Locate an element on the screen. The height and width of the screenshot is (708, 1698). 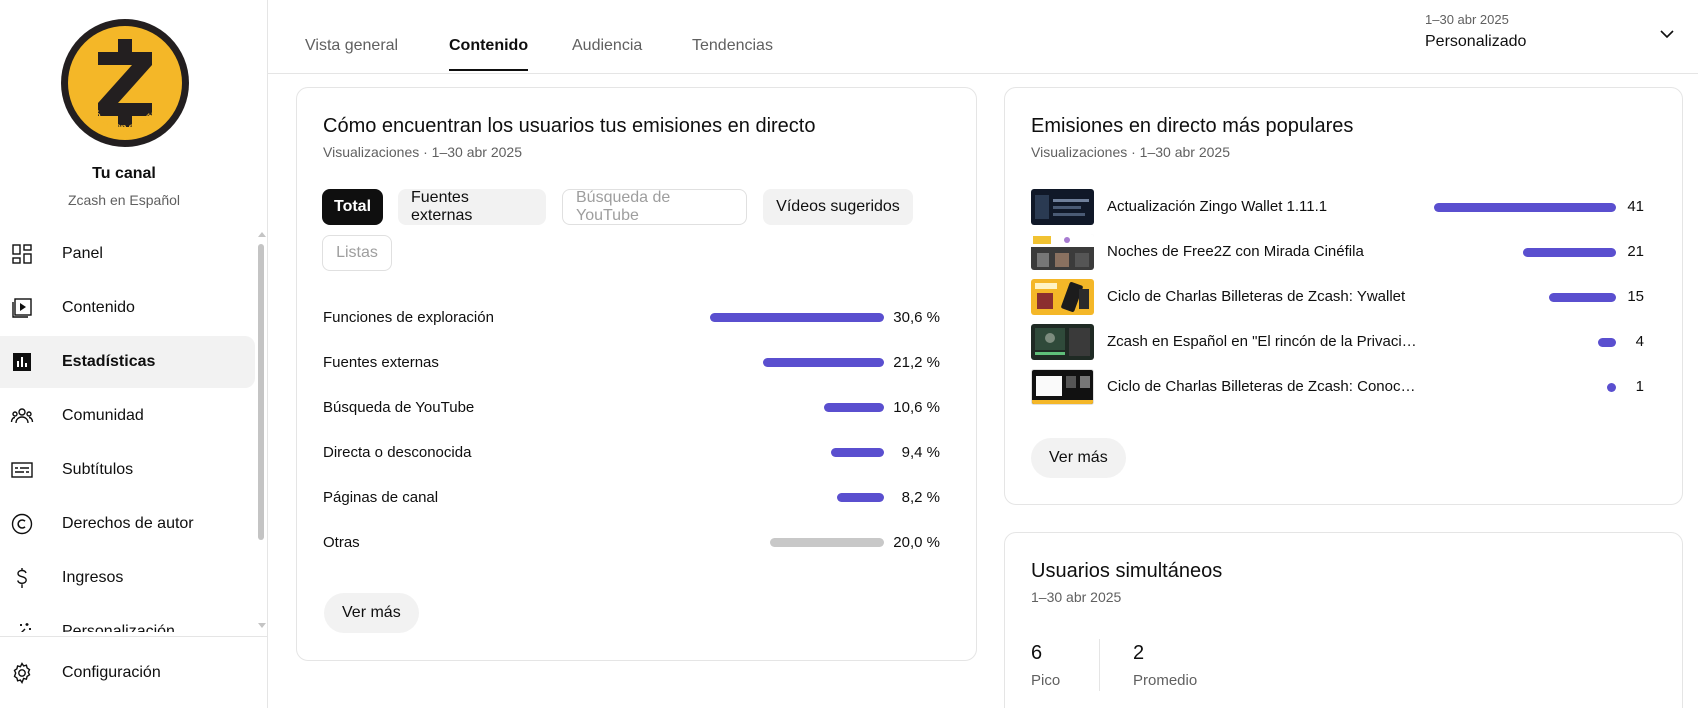
tab-audience: Audiencia is located at coordinates (607, 53).